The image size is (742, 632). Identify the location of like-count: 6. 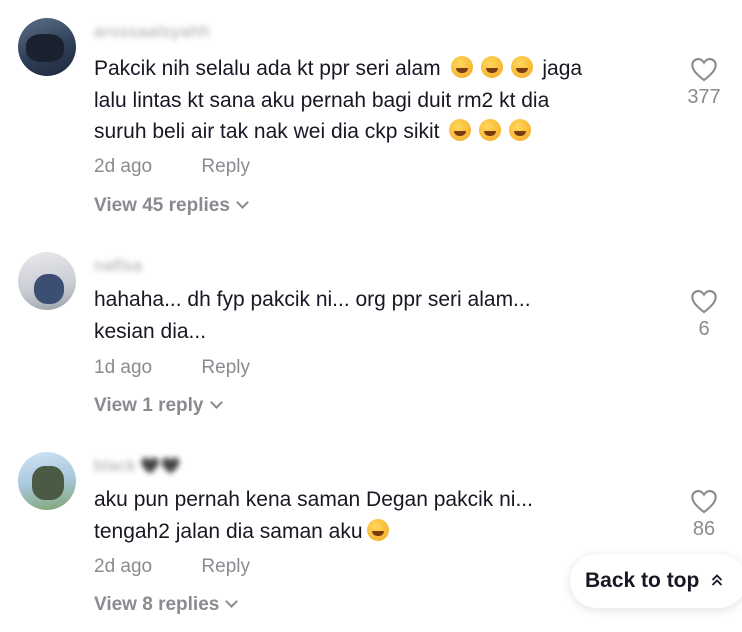
(704, 329).